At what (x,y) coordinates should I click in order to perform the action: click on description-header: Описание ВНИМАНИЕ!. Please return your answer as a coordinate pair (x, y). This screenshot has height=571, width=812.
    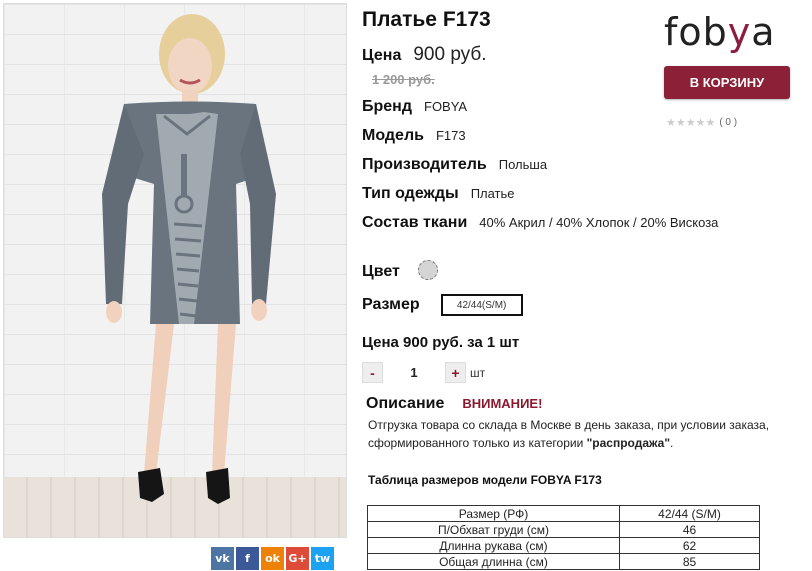
    Looking at the image, I should click on (454, 404).